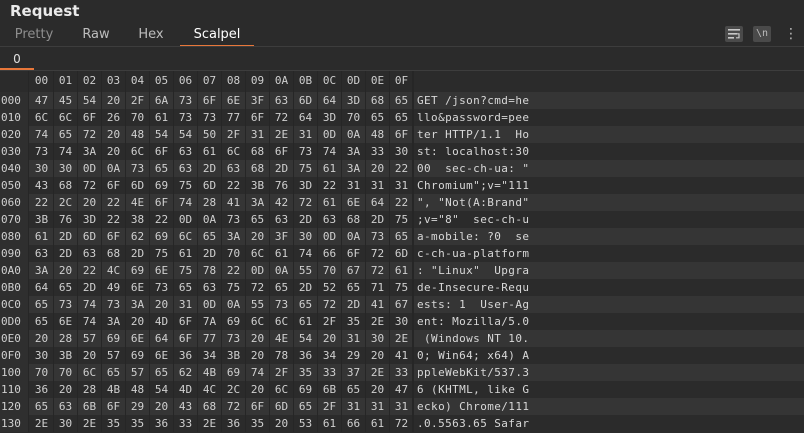  What do you see at coordinates (354, 406) in the screenshot?
I see `hex-byte: 31` at bounding box center [354, 406].